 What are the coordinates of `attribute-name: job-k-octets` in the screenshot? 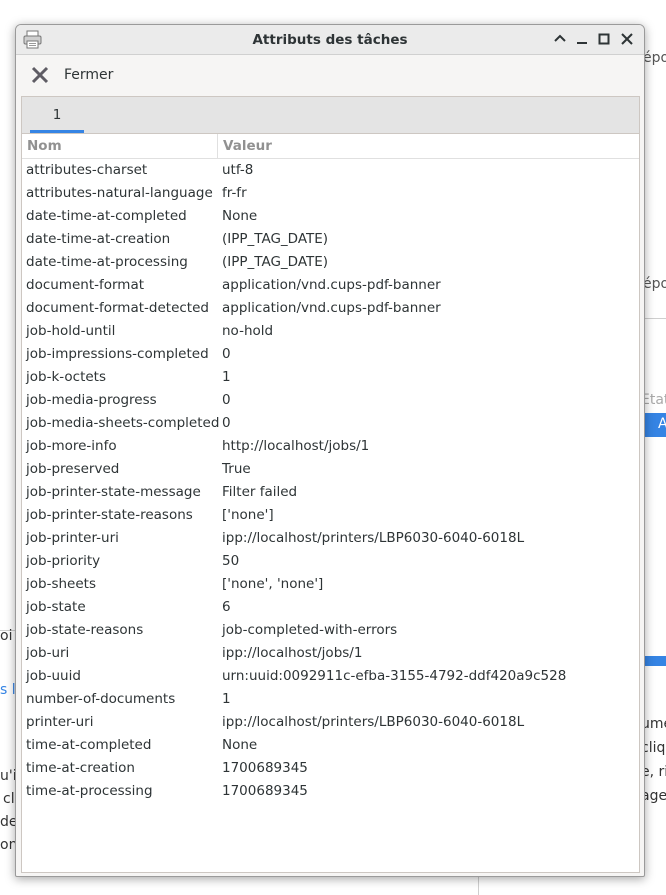 It's located at (66, 377).